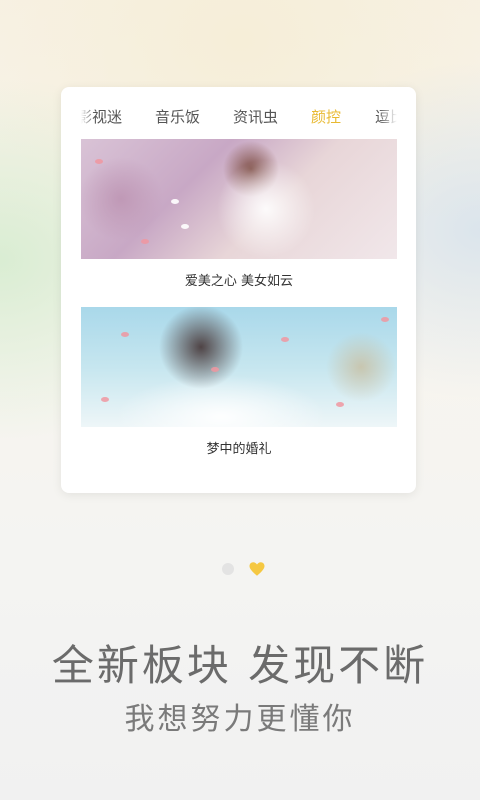  What do you see at coordinates (240, 719) in the screenshot?
I see `subline: 我想努力更懂你` at bounding box center [240, 719].